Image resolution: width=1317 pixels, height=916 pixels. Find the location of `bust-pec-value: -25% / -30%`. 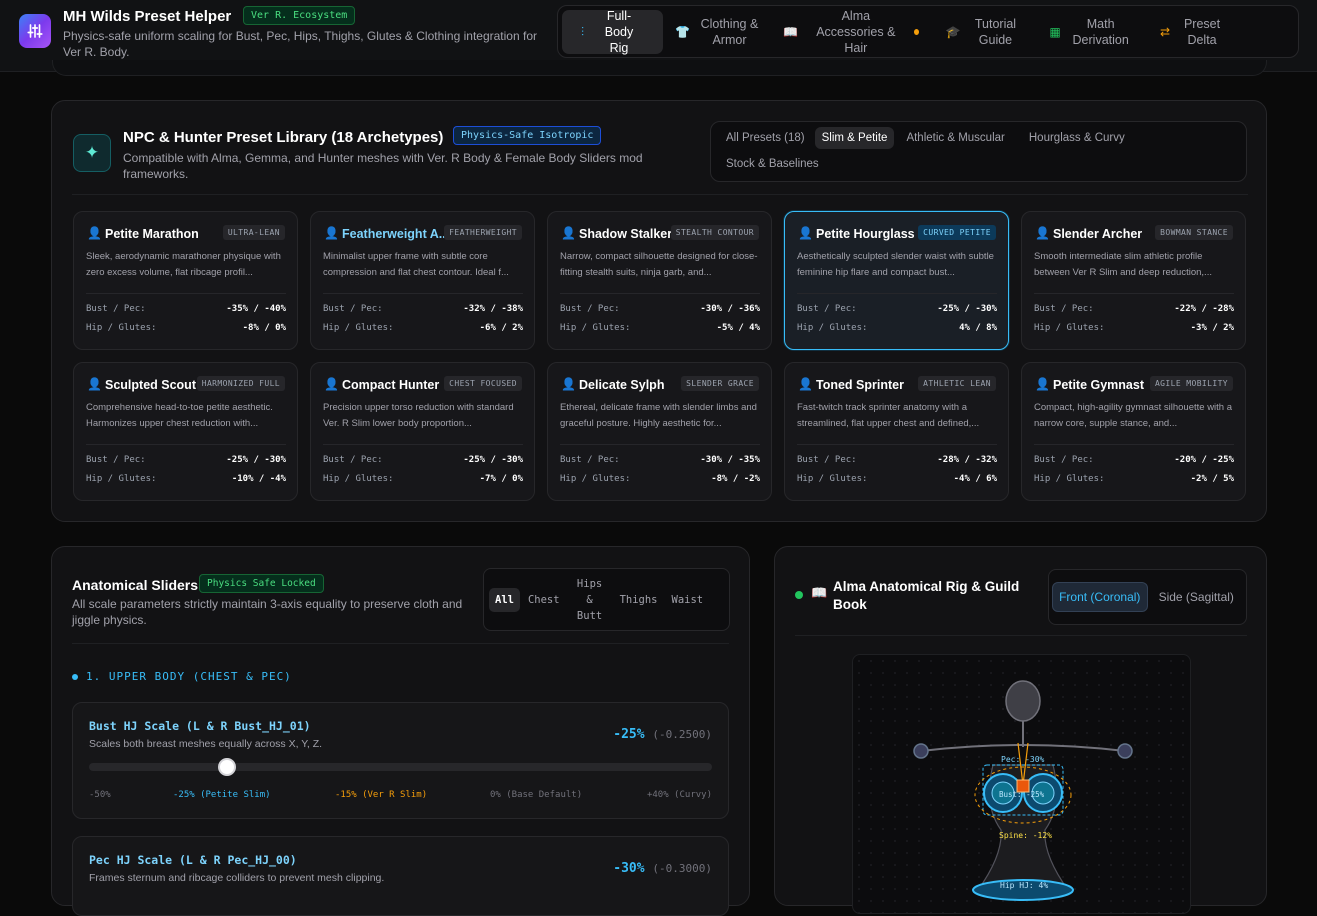

bust-pec-value: -25% / -30% is located at coordinates (256, 460).